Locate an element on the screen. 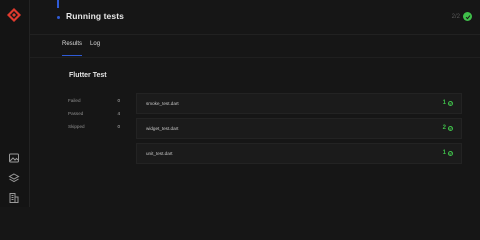  image-icon is located at coordinates (14, 157).